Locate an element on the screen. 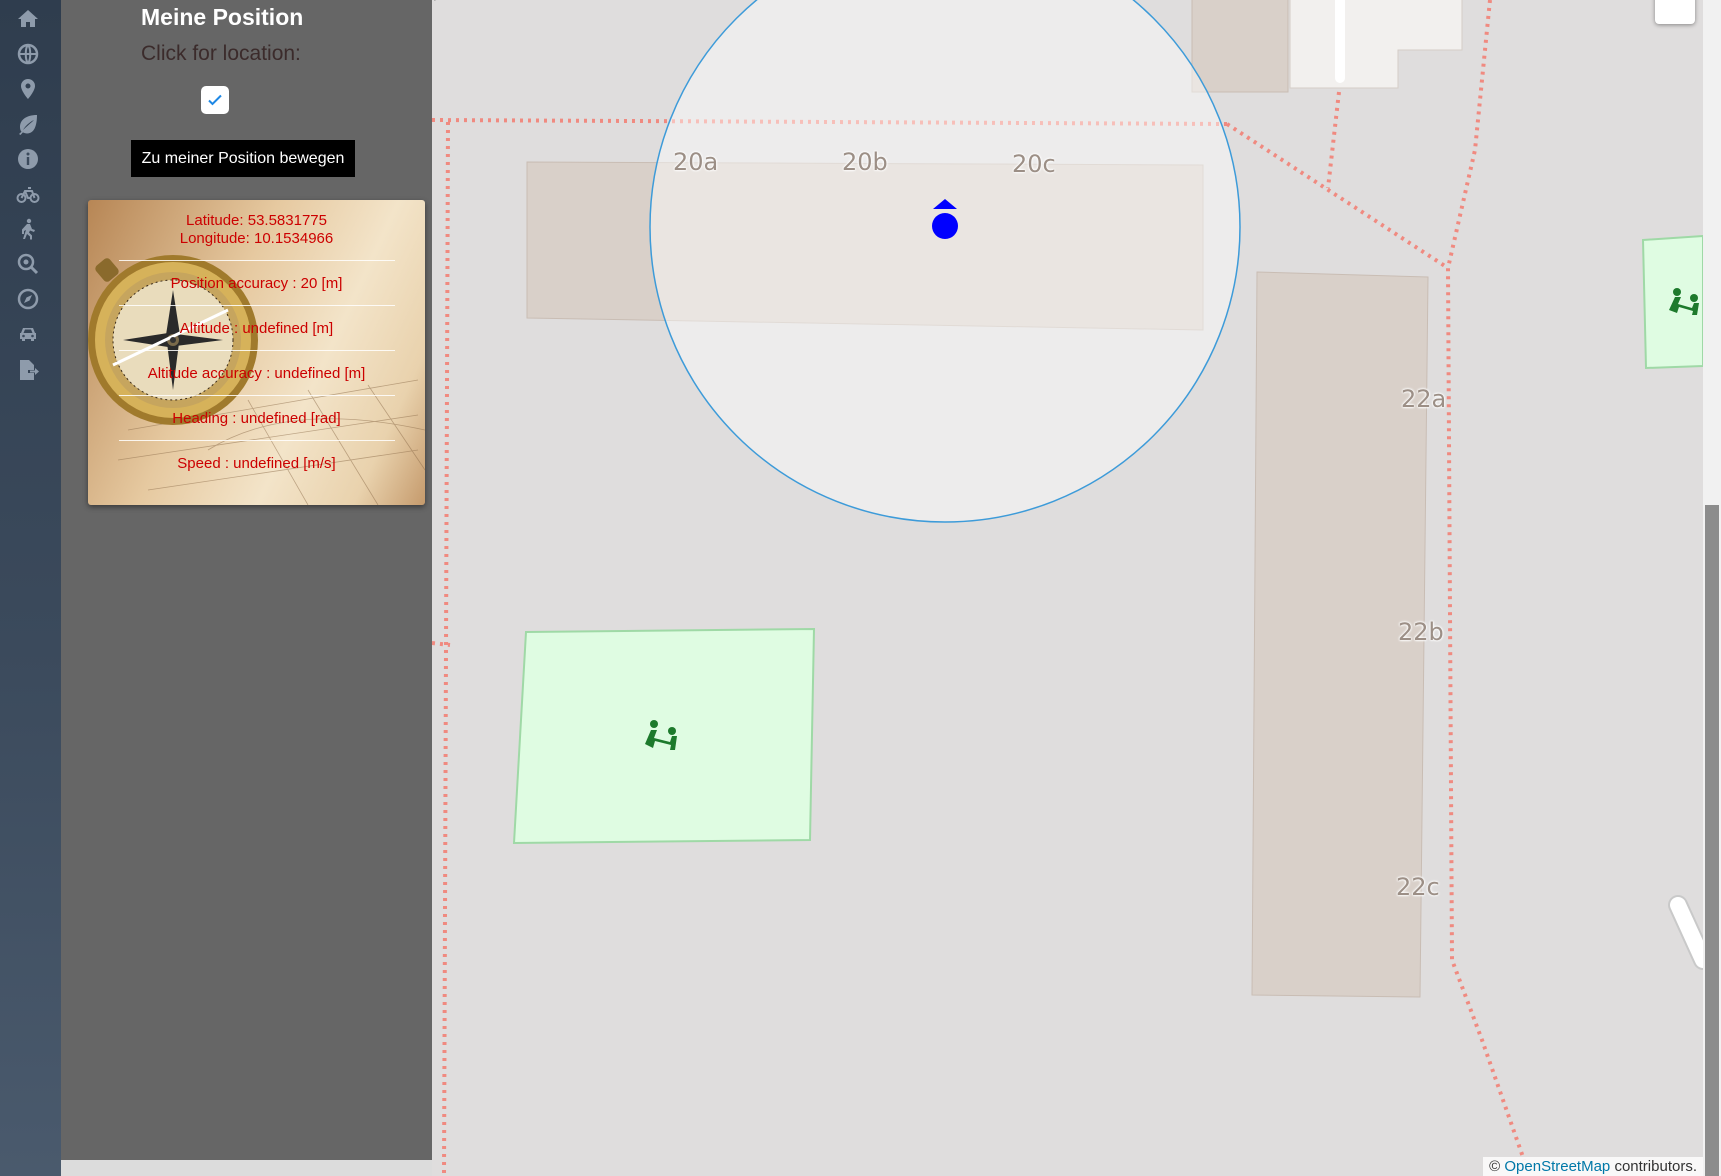 The height and width of the screenshot is (1176, 1721). position-accuracy-text: Position accuracy : 20 [m] is located at coordinates (256, 283).